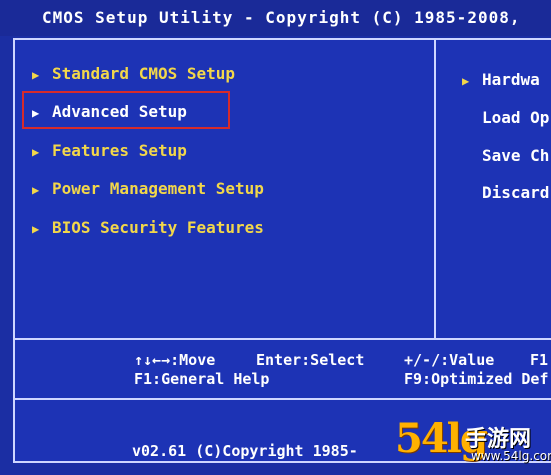 The height and width of the screenshot is (475, 551). Describe the element at coordinates (119, 150) in the screenshot. I see `menu-item-label: Features Setup` at that location.